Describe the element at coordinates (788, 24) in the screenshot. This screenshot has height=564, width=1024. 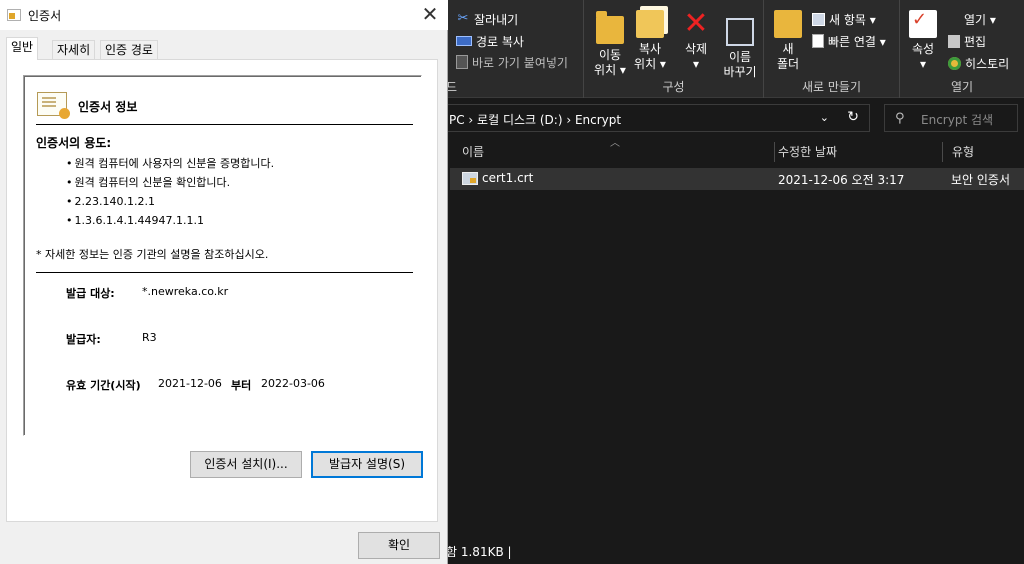
I see `new-folder-icon` at that location.